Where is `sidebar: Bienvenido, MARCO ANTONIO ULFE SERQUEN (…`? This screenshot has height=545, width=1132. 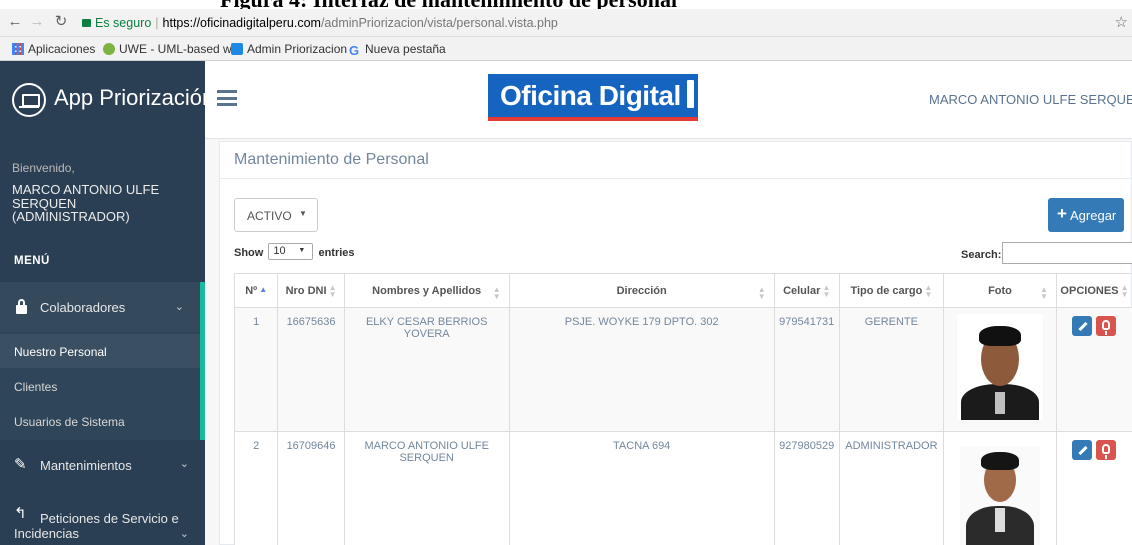
sidebar: Bienvenido, MARCO ANTONIO ULFE SERQUEN (… is located at coordinates (102, 342).